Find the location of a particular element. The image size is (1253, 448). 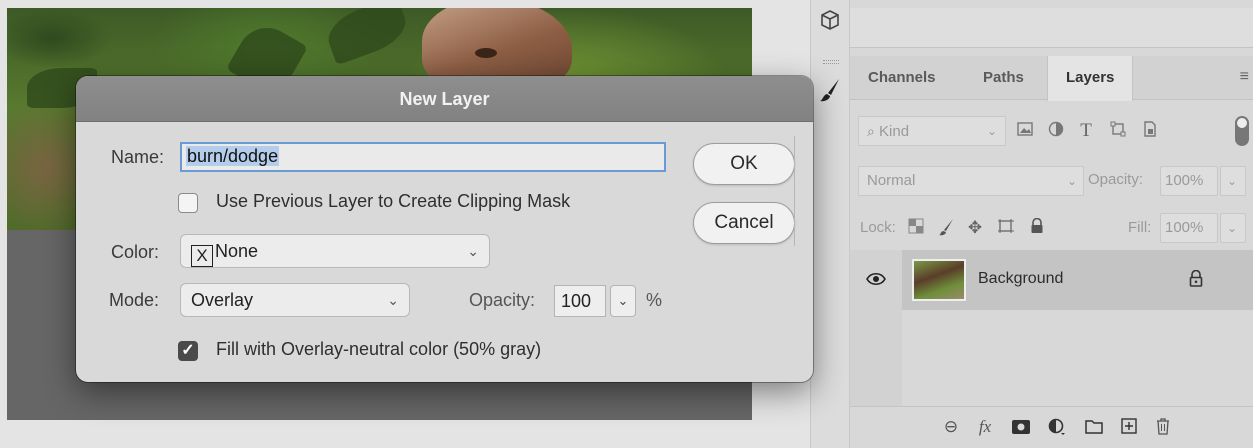

filter-kind-label: Kind is located at coordinates (894, 131).